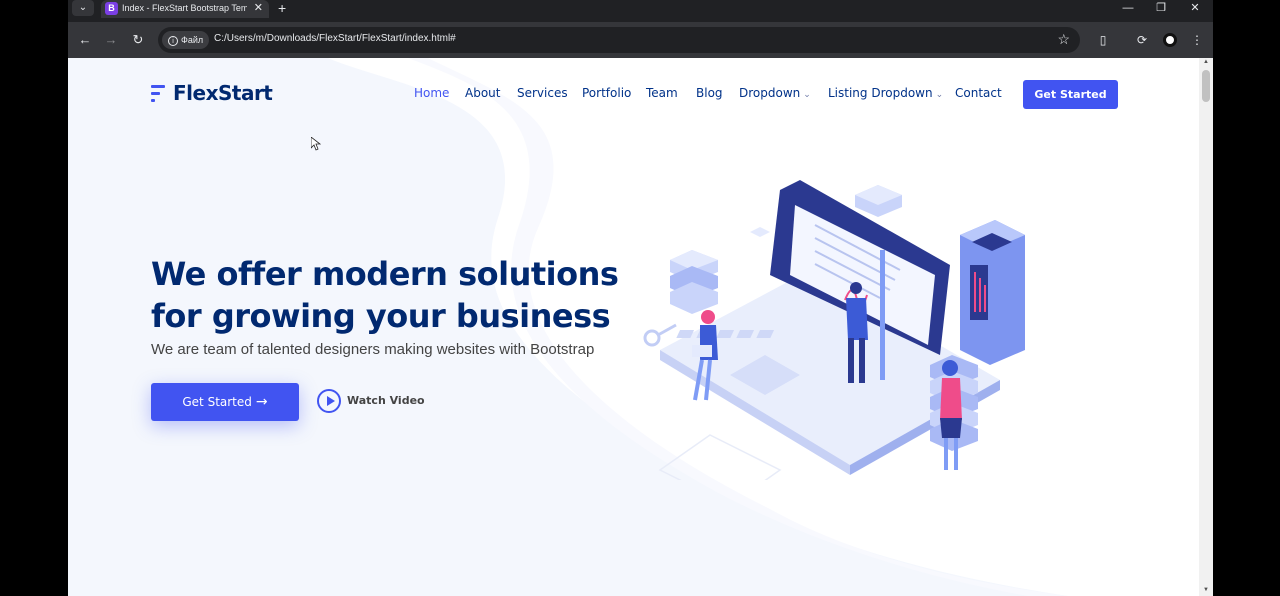 This screenshot has height=596, width=1280. Describe the element at coordinates (1206, 62) in the screenshot. I see `scroll-up-icon: ▲` at that location.